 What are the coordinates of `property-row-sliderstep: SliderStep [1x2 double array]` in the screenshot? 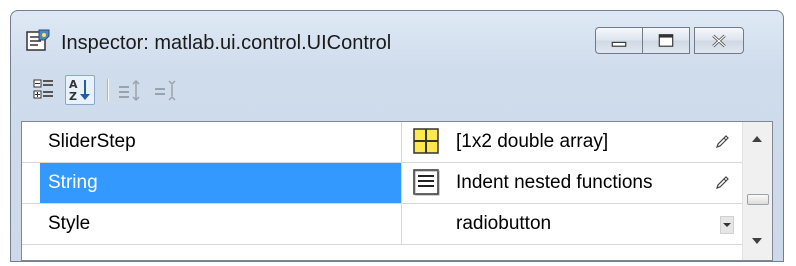 It's located at (382, 142).